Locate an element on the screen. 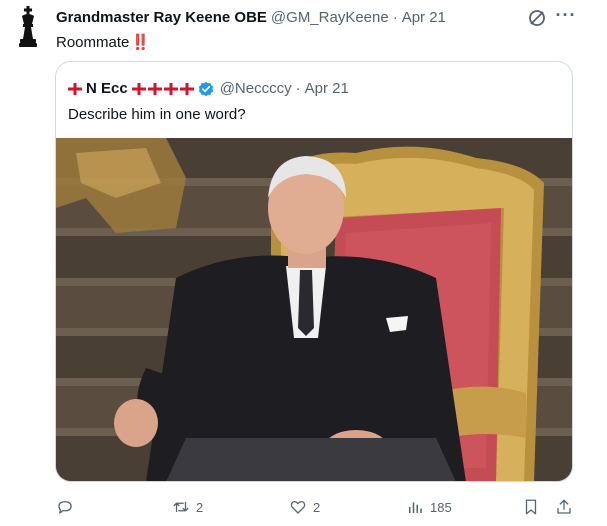 This screenshot has height=526, width=607. bookmark-button is located at coordinates (531, 507).